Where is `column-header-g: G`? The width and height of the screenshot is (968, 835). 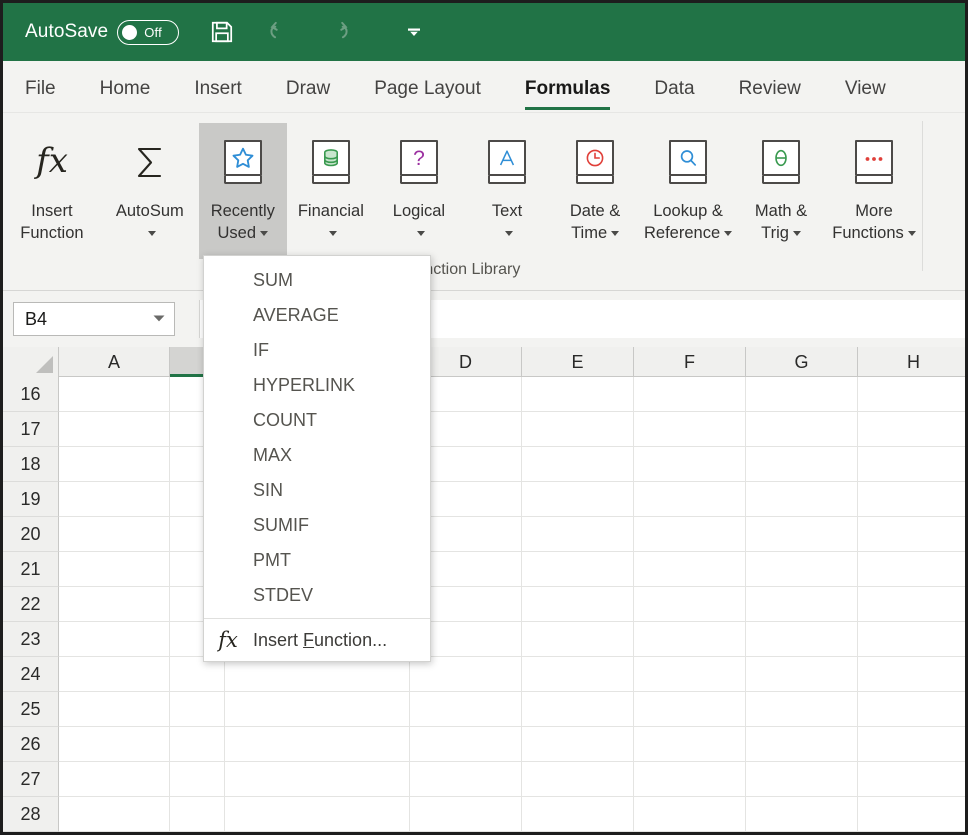
column-header-g: G is located at coordinates (802, 362).